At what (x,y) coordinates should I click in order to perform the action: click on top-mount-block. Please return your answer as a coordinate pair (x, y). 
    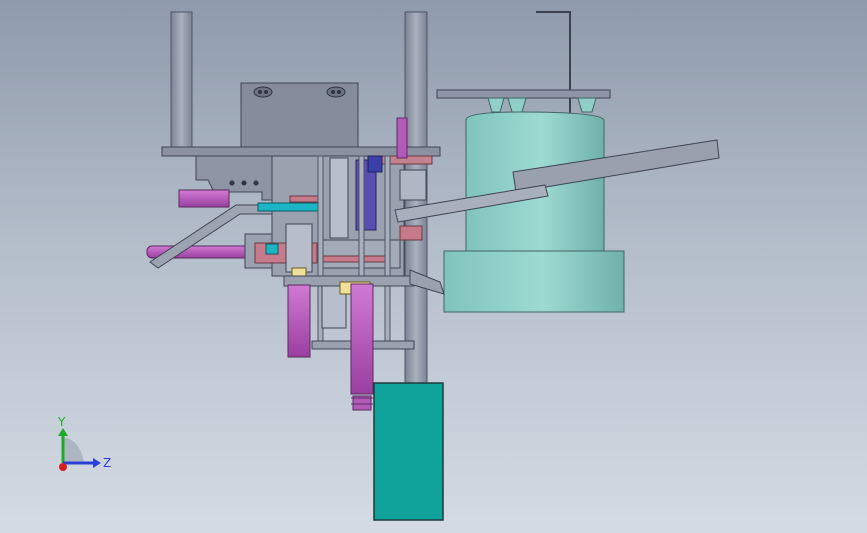
    Looking at the image, I should click on (299, 115).